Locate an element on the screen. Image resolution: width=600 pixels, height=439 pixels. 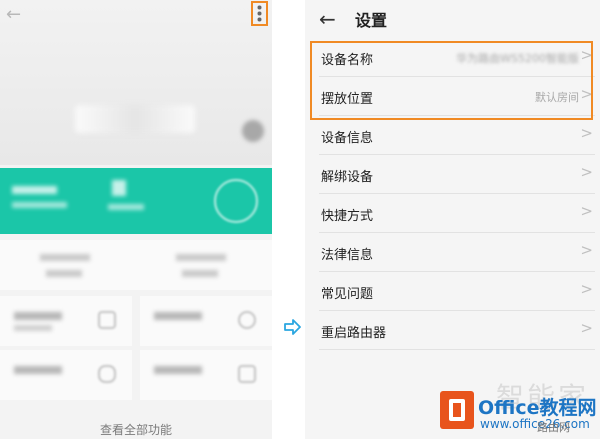
speed-stats is located at coordinates (136, 265).